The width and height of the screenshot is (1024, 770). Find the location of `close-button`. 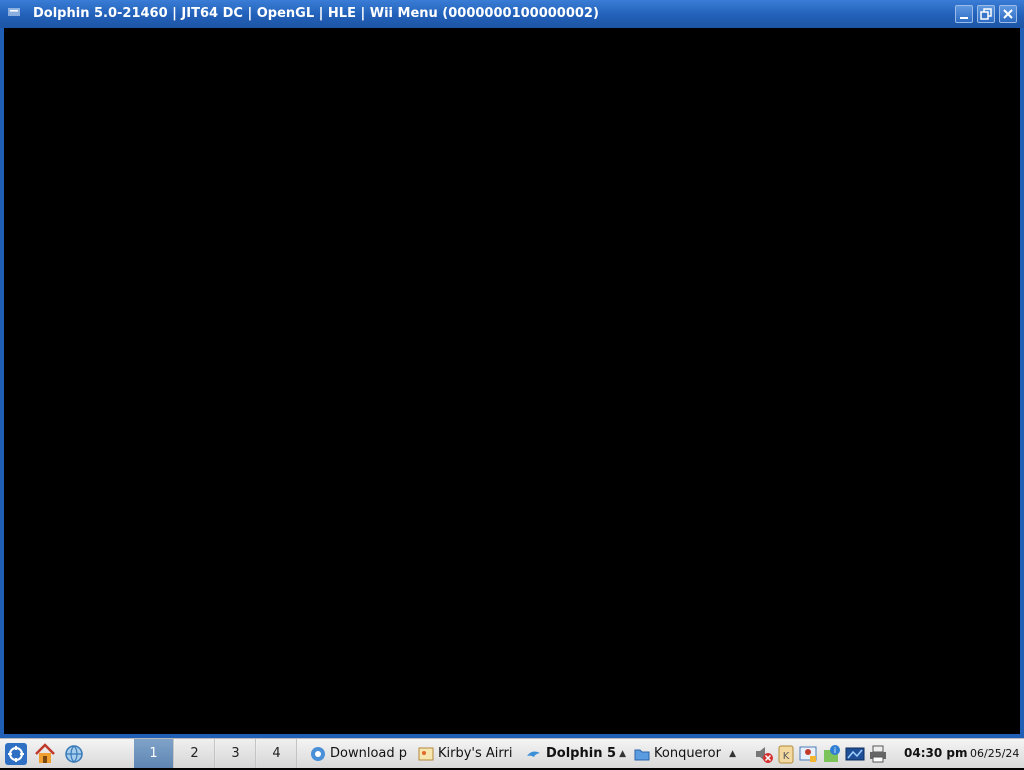

close-button is located at coordinates (1008, 14).